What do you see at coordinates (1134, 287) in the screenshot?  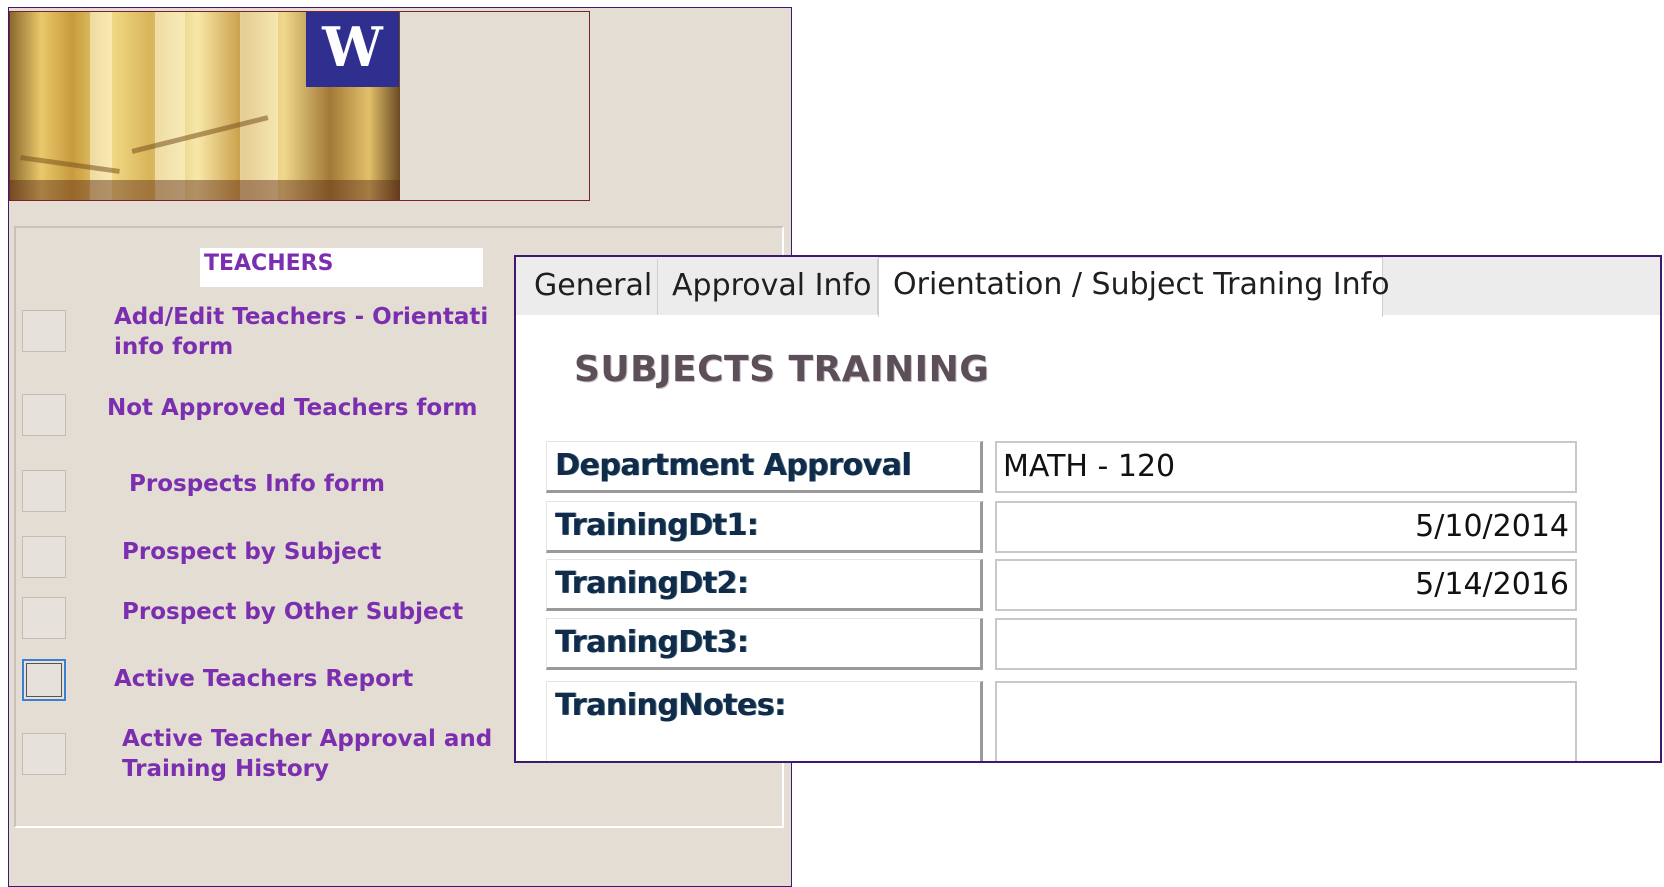 I see `tab-orientation-subject-training: Orientation / Subject Traning Info` at bounding box center [1134, 287].